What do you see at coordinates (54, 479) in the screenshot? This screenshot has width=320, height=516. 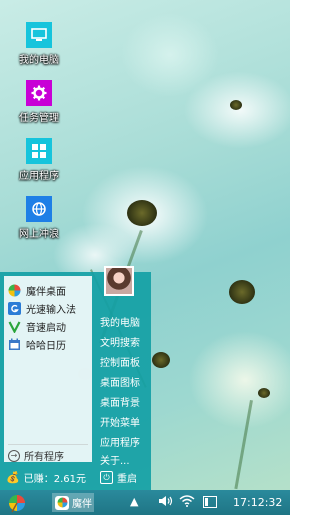 I see `earnings-label: 已赚：2.61元` at bounding box center [54, 479].